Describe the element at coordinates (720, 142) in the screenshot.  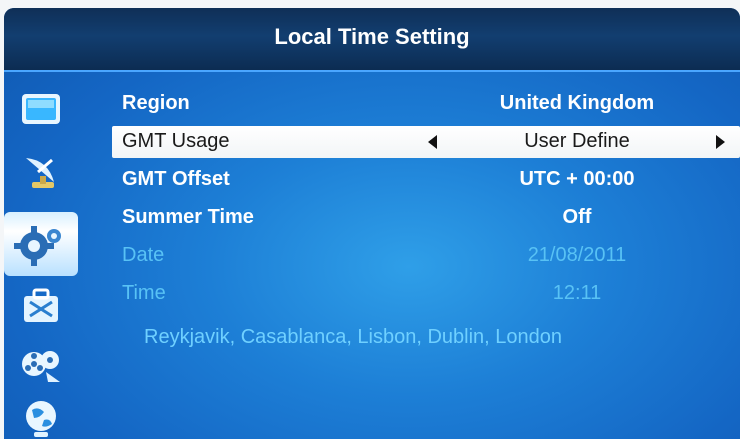
I see `arrow-right-icon` at that location.